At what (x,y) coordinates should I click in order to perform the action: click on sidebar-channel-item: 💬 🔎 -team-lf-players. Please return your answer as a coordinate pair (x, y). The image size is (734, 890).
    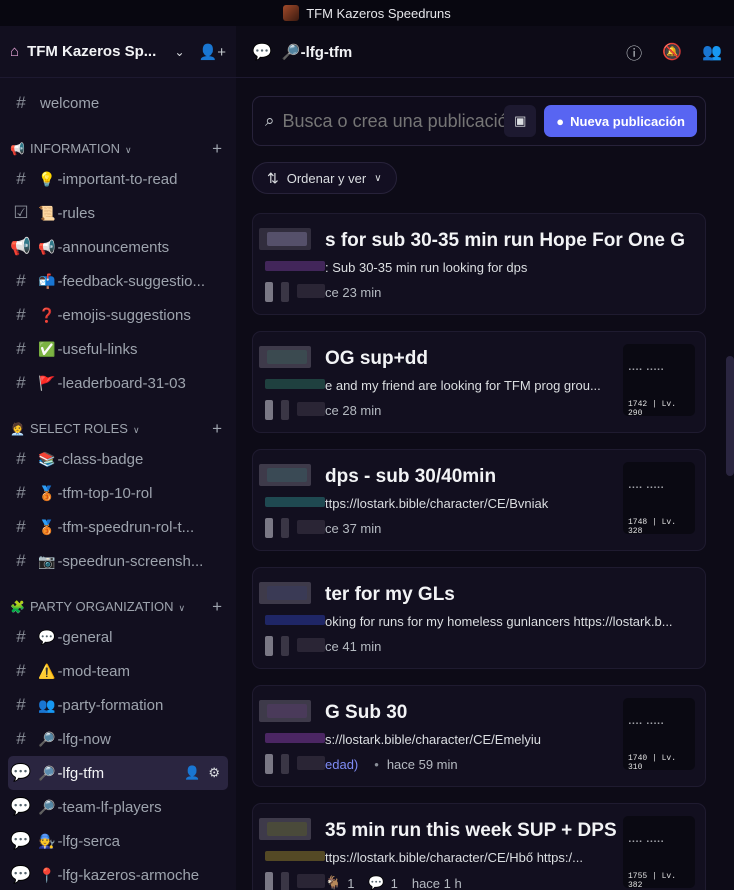
    Looking at the image, I should click on (118, 807).